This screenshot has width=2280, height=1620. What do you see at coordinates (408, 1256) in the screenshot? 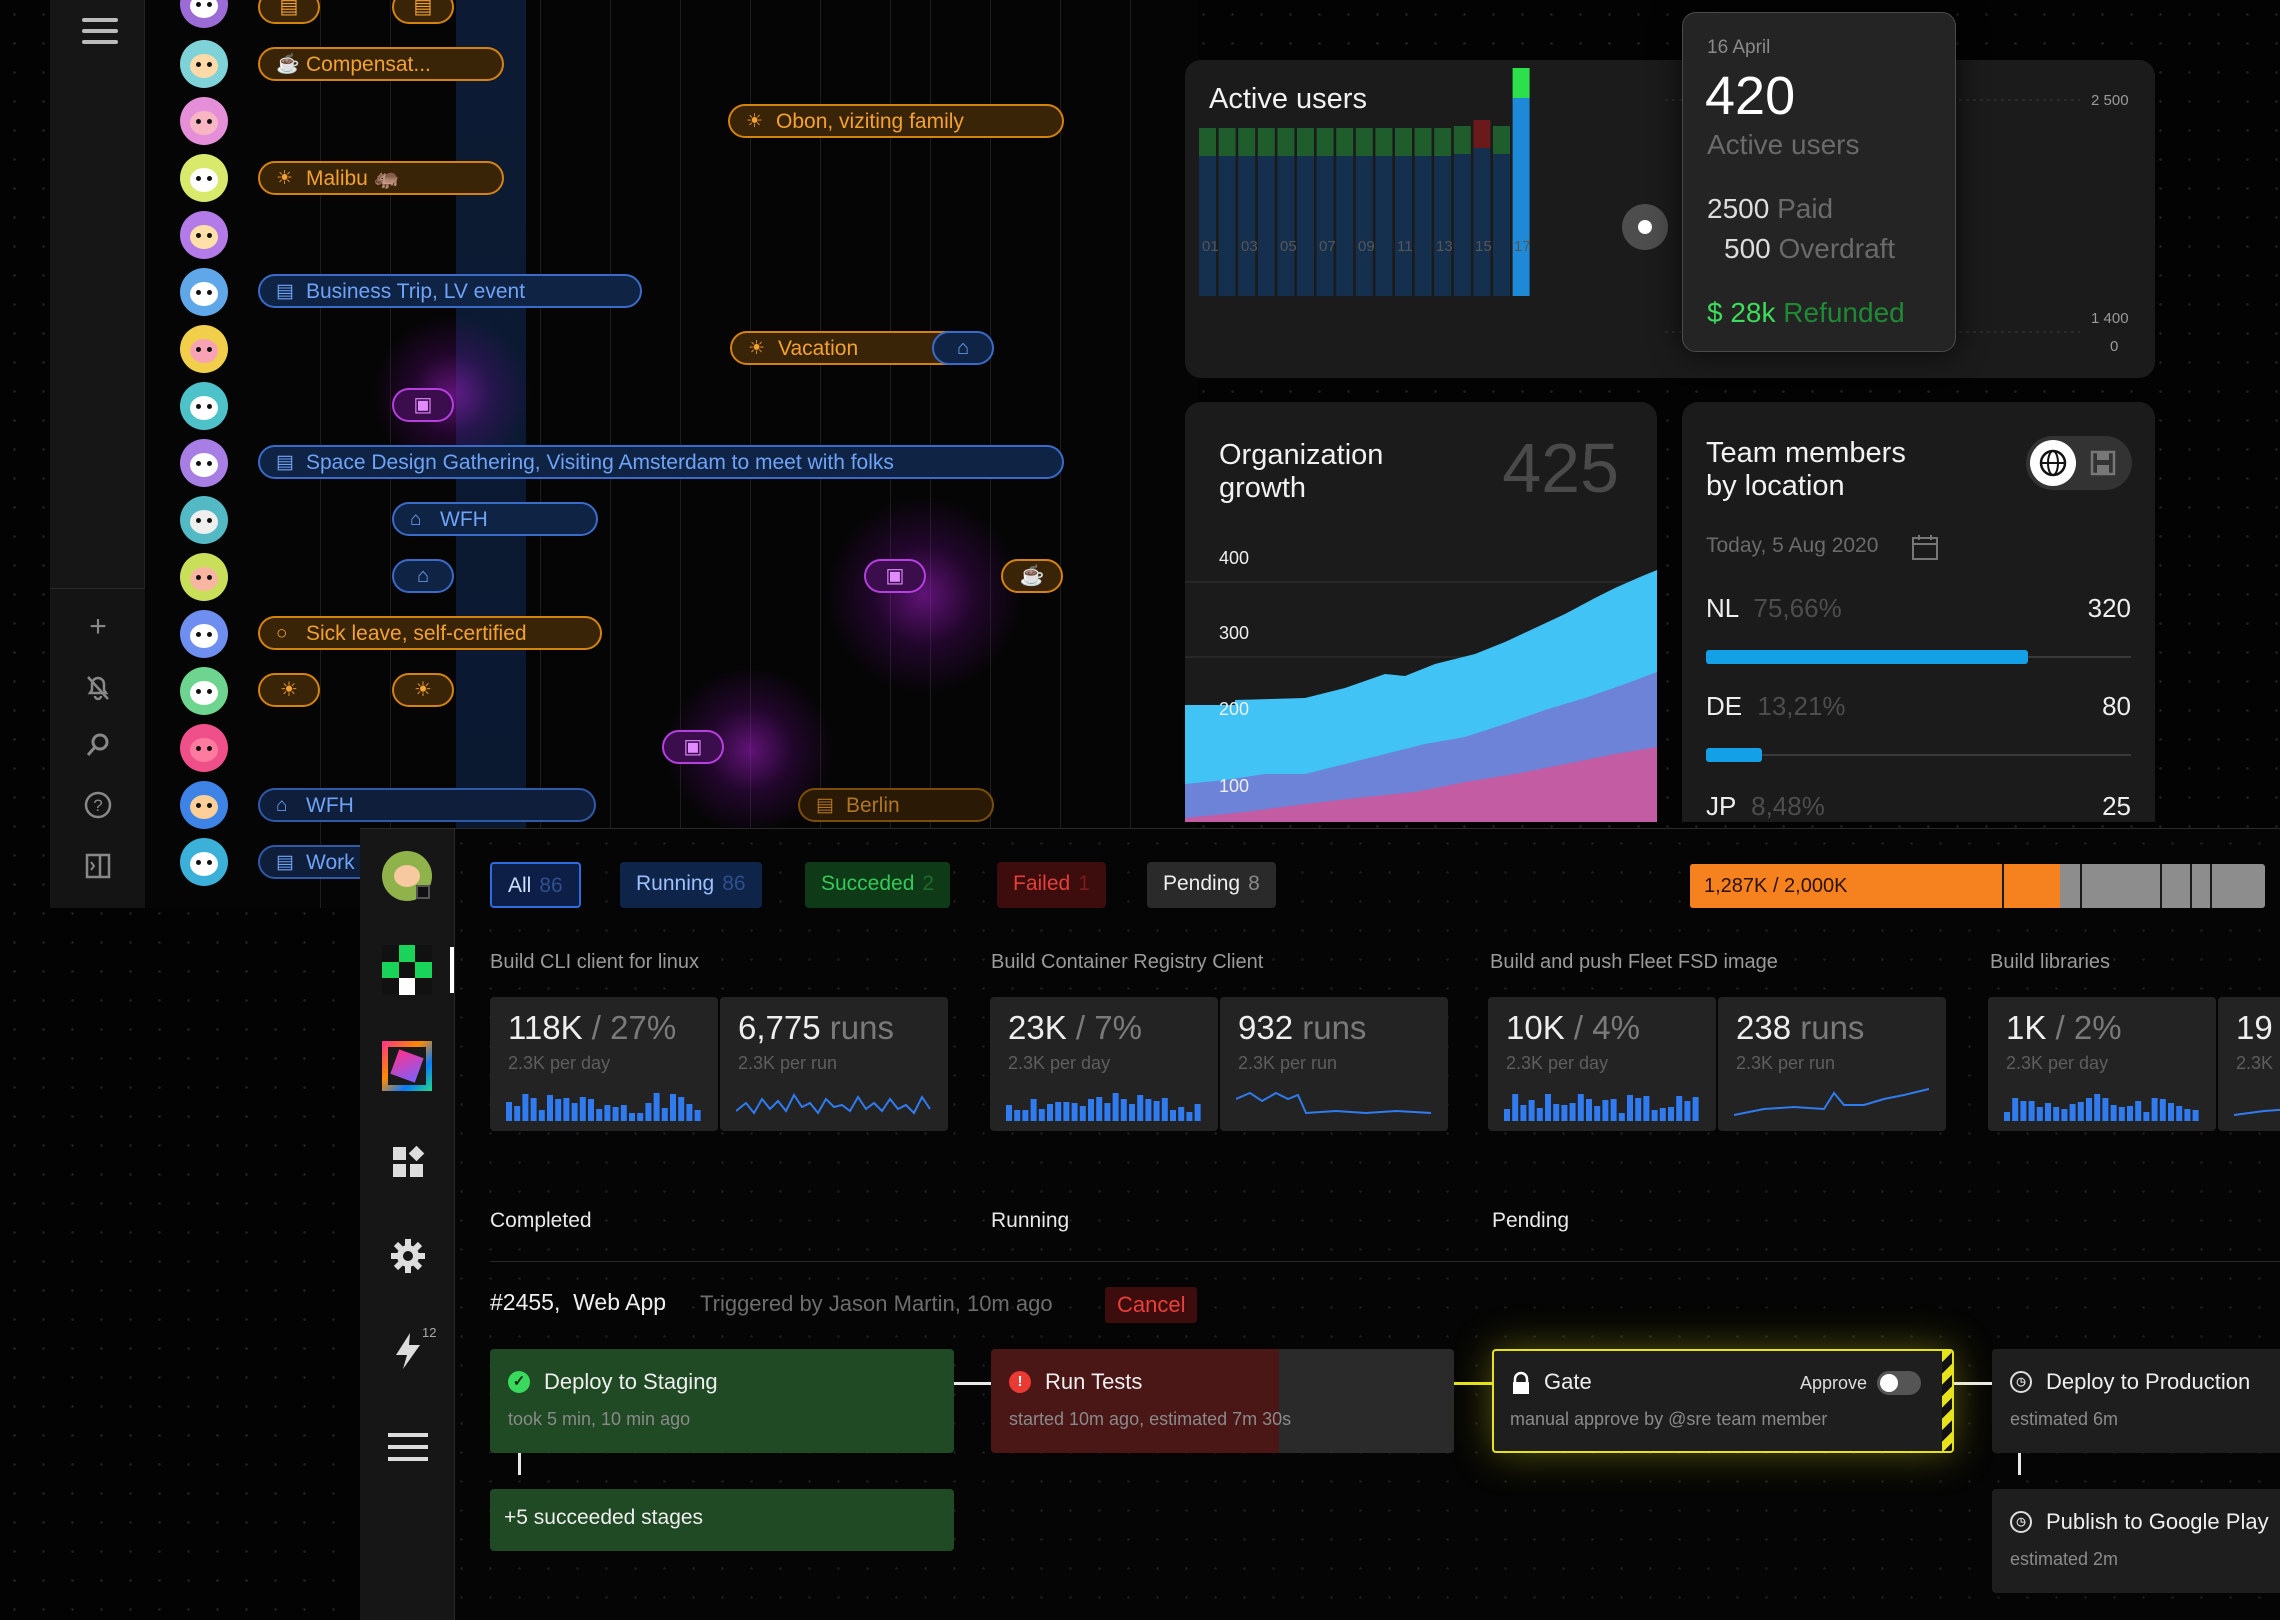
I see `settings-gear-icon` at bounding box center [408, 1256].